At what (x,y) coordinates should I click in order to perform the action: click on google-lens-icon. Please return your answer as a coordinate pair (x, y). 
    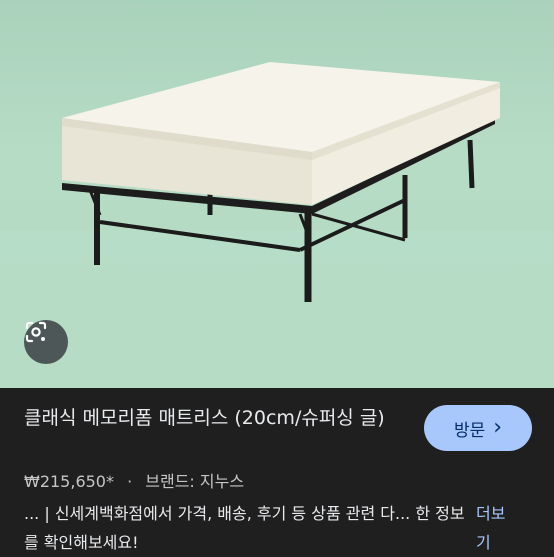
    Looking at the image, I should click on (36, 332).